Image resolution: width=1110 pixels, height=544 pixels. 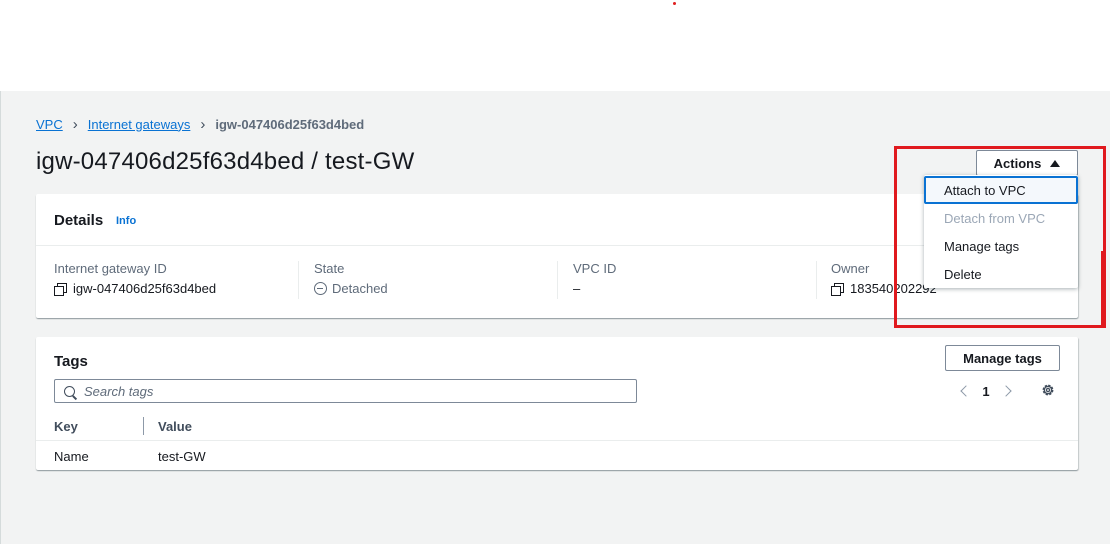 I want to click on page-number: 1, so click(x=986, y=391).